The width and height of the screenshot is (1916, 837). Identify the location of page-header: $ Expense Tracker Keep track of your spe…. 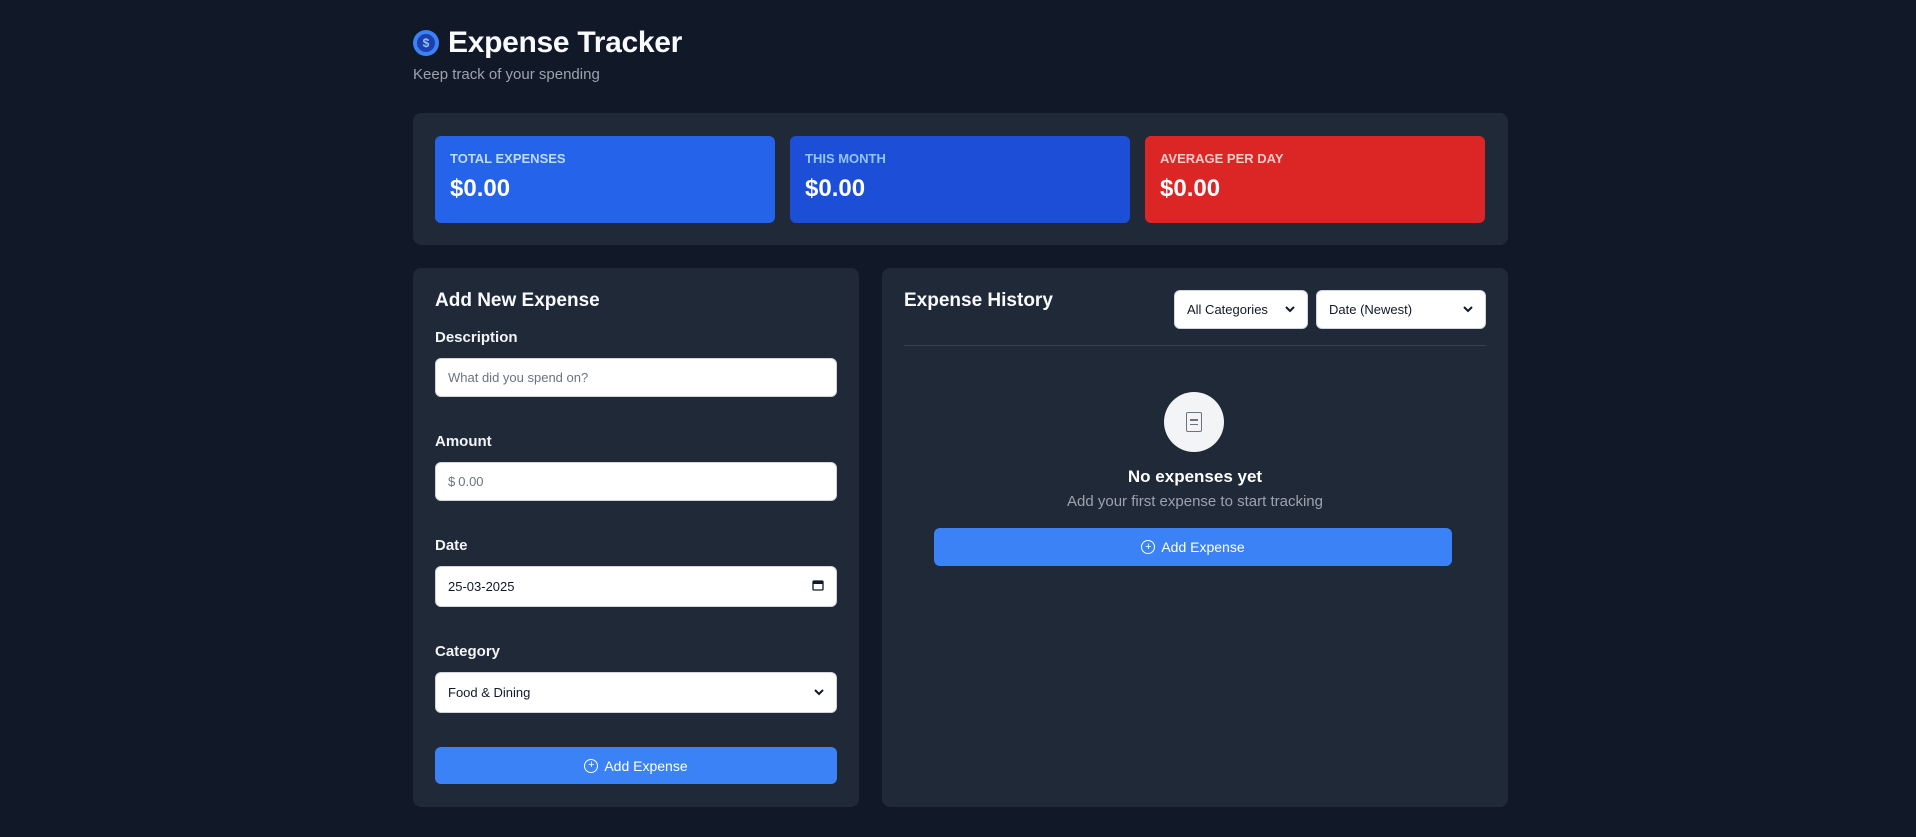
(547, 54).